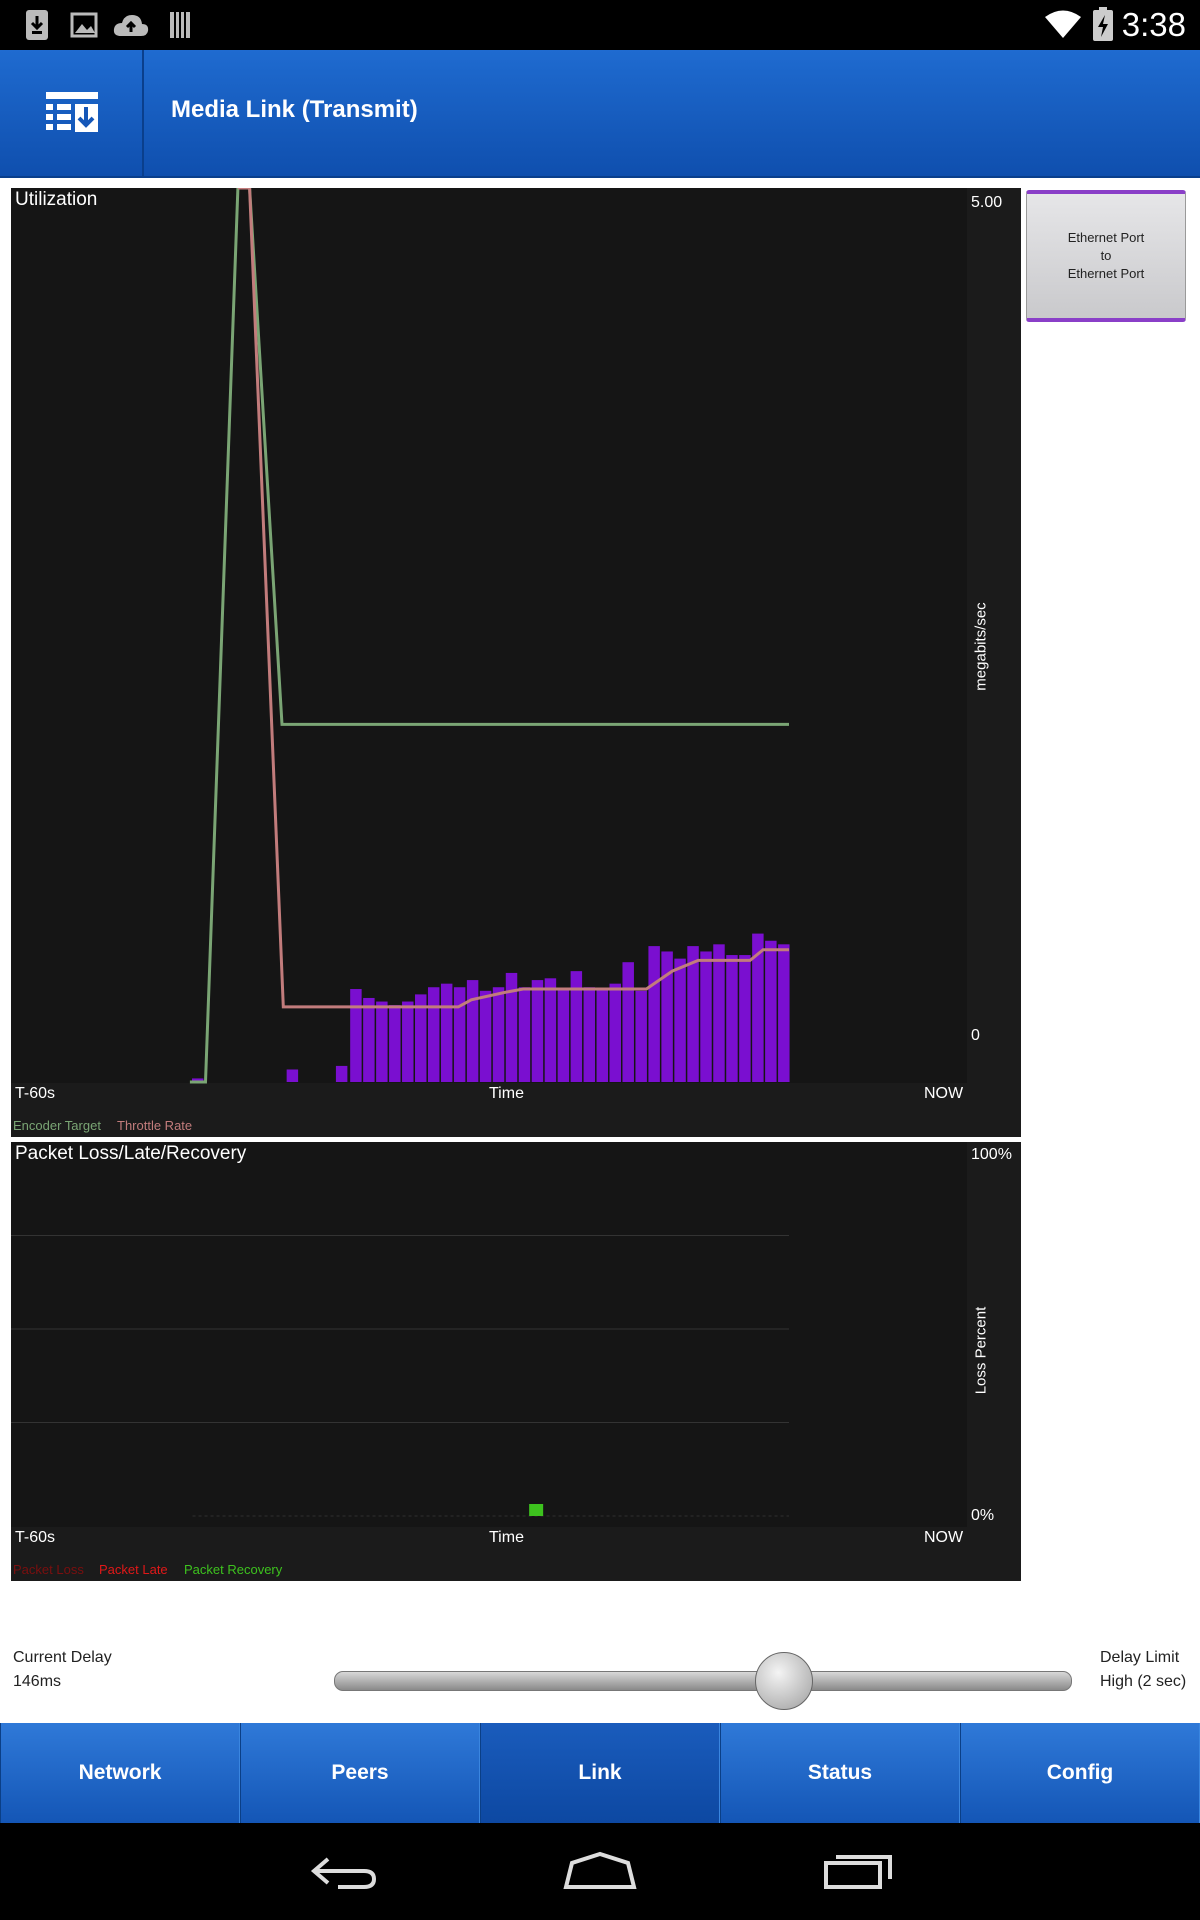 Image resolution: width=1200 pixels, height=1920 pixels. I want to click on status-bar: 3:38, so click(600, 25).